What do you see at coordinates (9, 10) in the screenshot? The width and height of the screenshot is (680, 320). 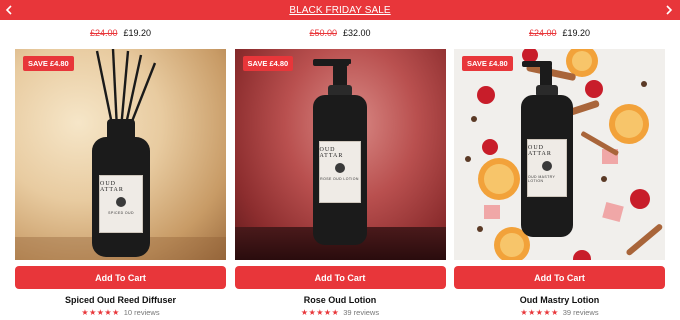 I see `chevron-left-icon` at bounding box center [9, 10].